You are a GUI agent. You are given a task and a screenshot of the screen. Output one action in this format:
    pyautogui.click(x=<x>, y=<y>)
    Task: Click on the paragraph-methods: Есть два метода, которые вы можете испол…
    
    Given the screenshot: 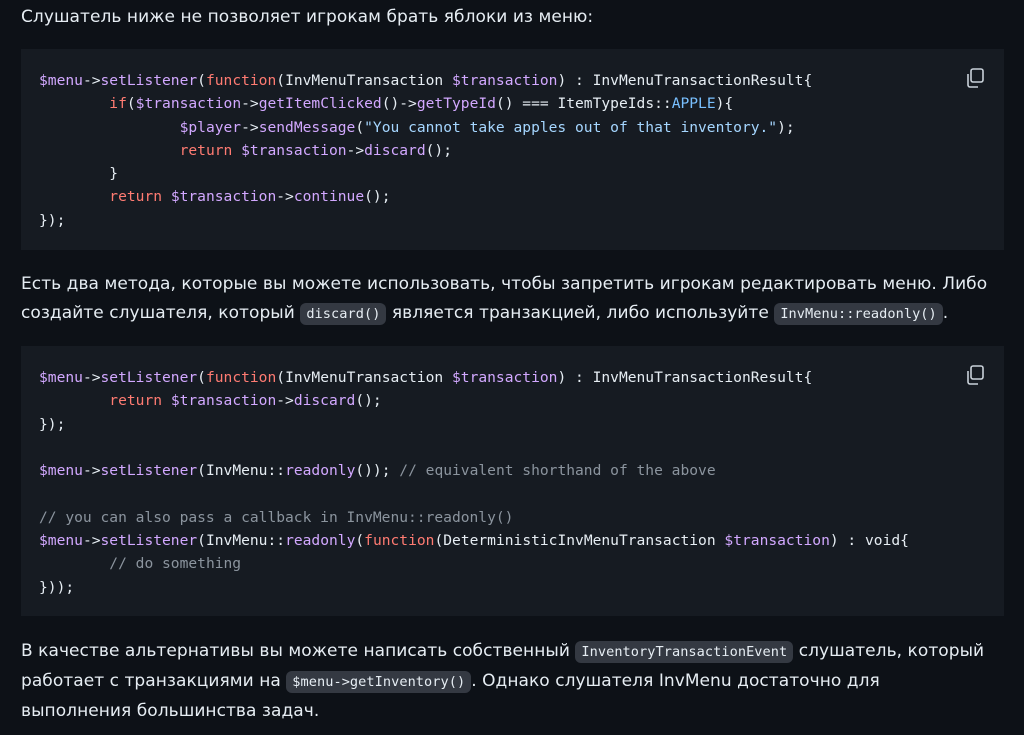 What is the action you would take?
    pyautogui.click(x=507, y=299)
    